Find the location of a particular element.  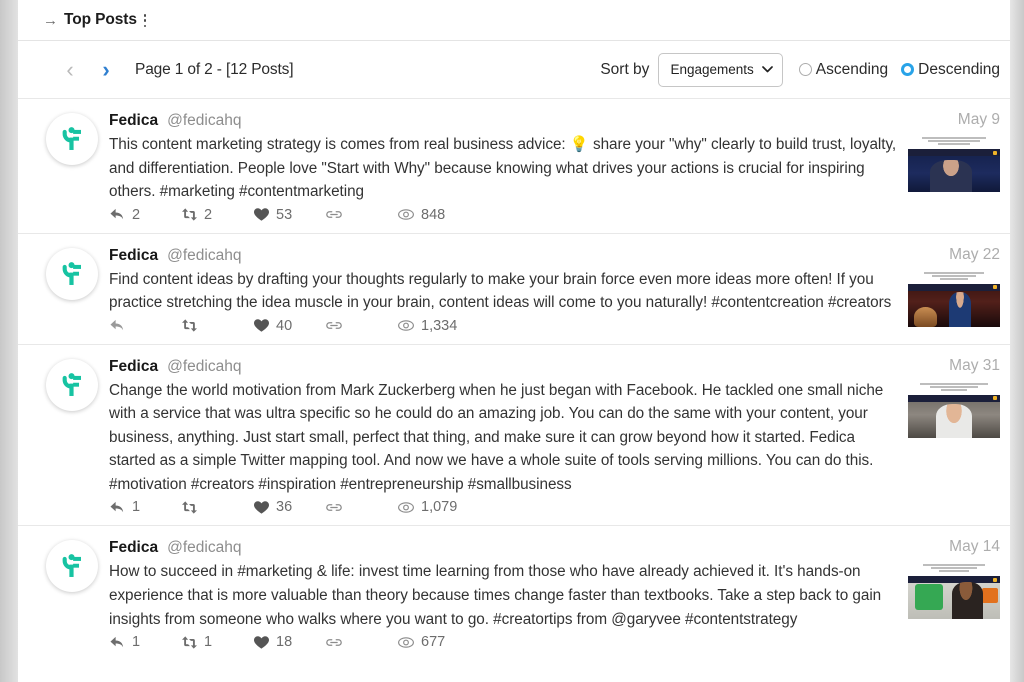

metric-likes: 53 is located at coordinates (289, 215).